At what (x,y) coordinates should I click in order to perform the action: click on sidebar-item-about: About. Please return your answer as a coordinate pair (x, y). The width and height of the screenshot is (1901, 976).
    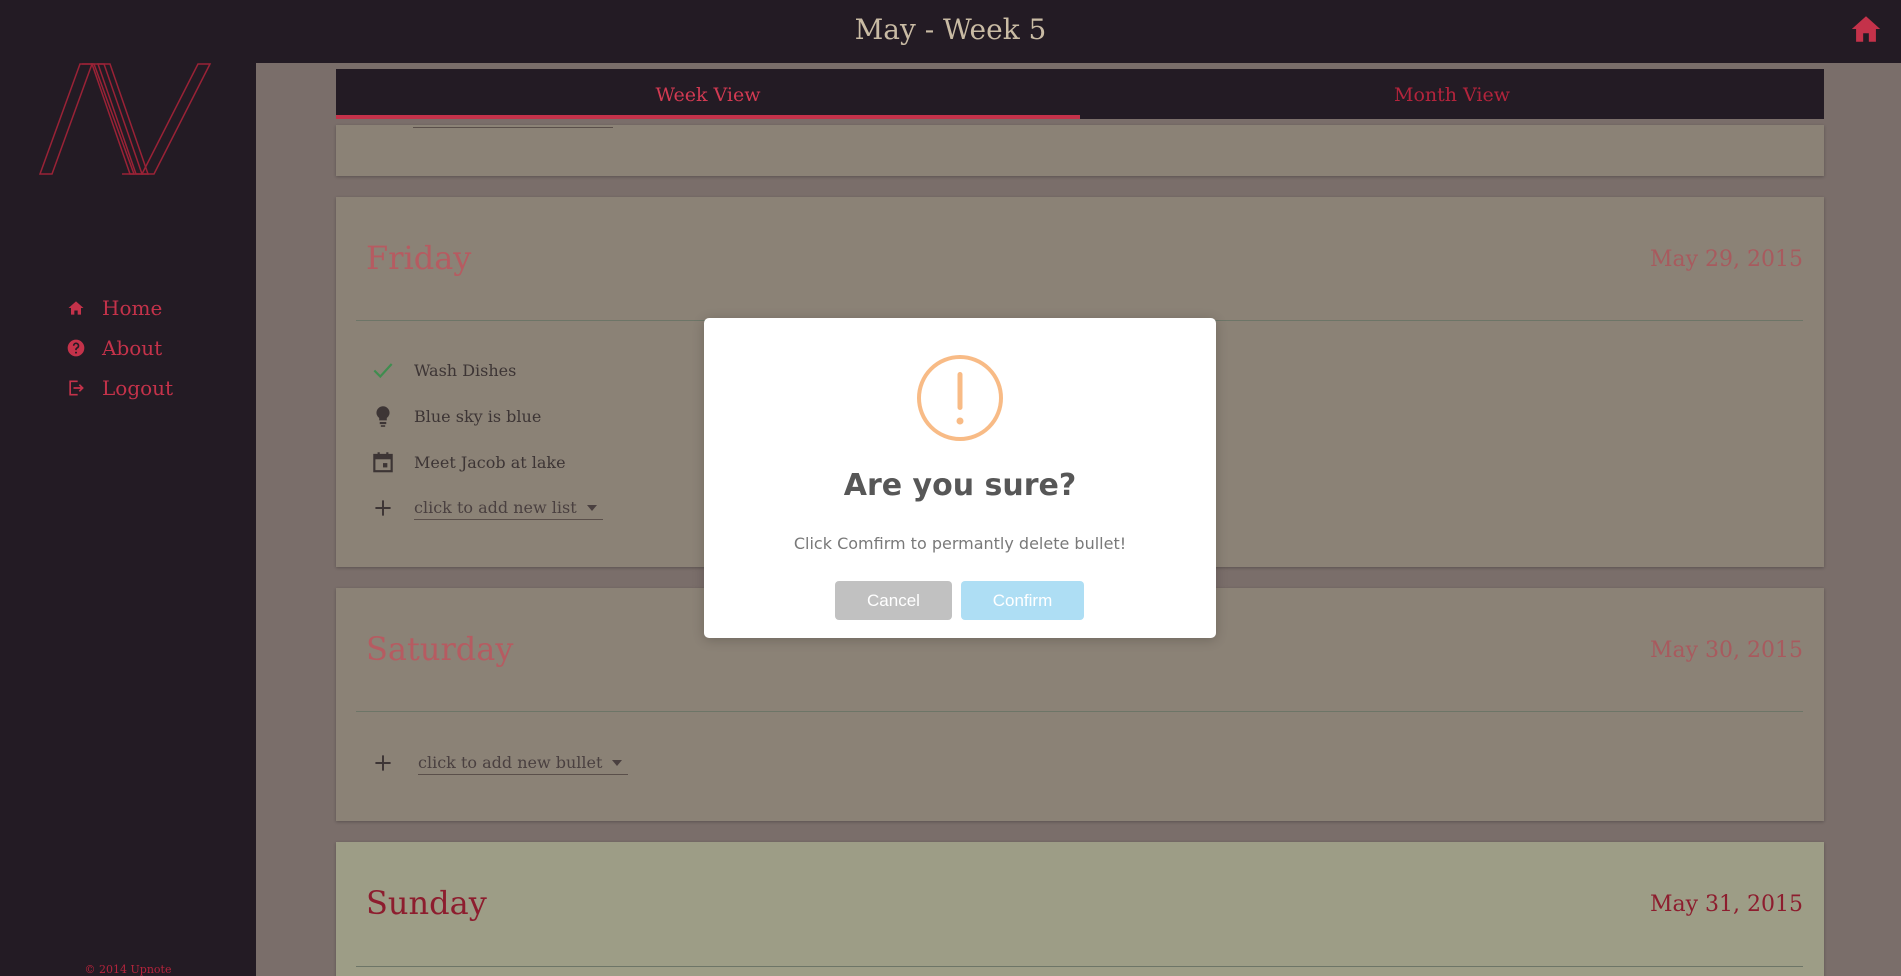
    Looking at the image, I should click on (119, 348).